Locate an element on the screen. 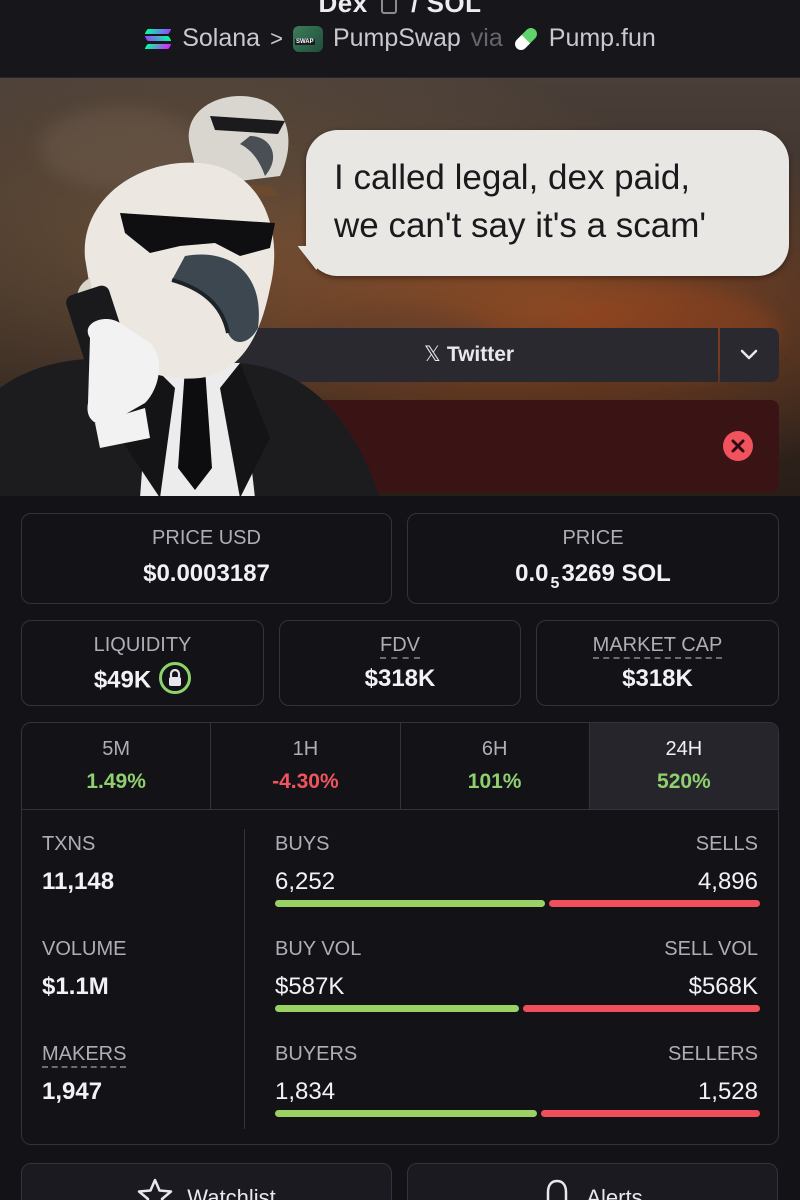 The height and width of the screenshot is (1200, 800). watchlist-button: Watchlist is located at coordinates (206, 1181).